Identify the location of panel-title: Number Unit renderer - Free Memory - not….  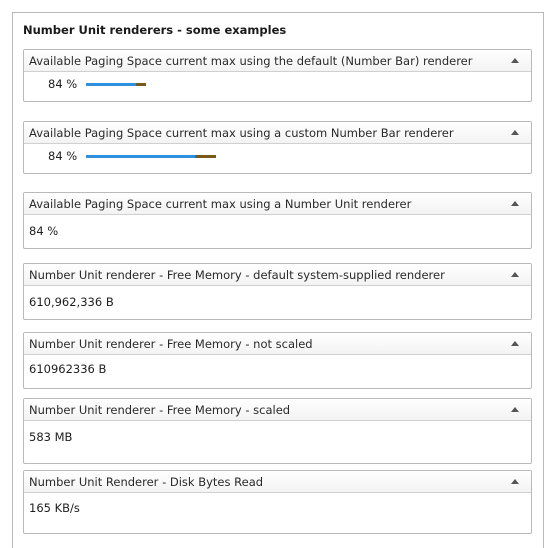
(171, 344).